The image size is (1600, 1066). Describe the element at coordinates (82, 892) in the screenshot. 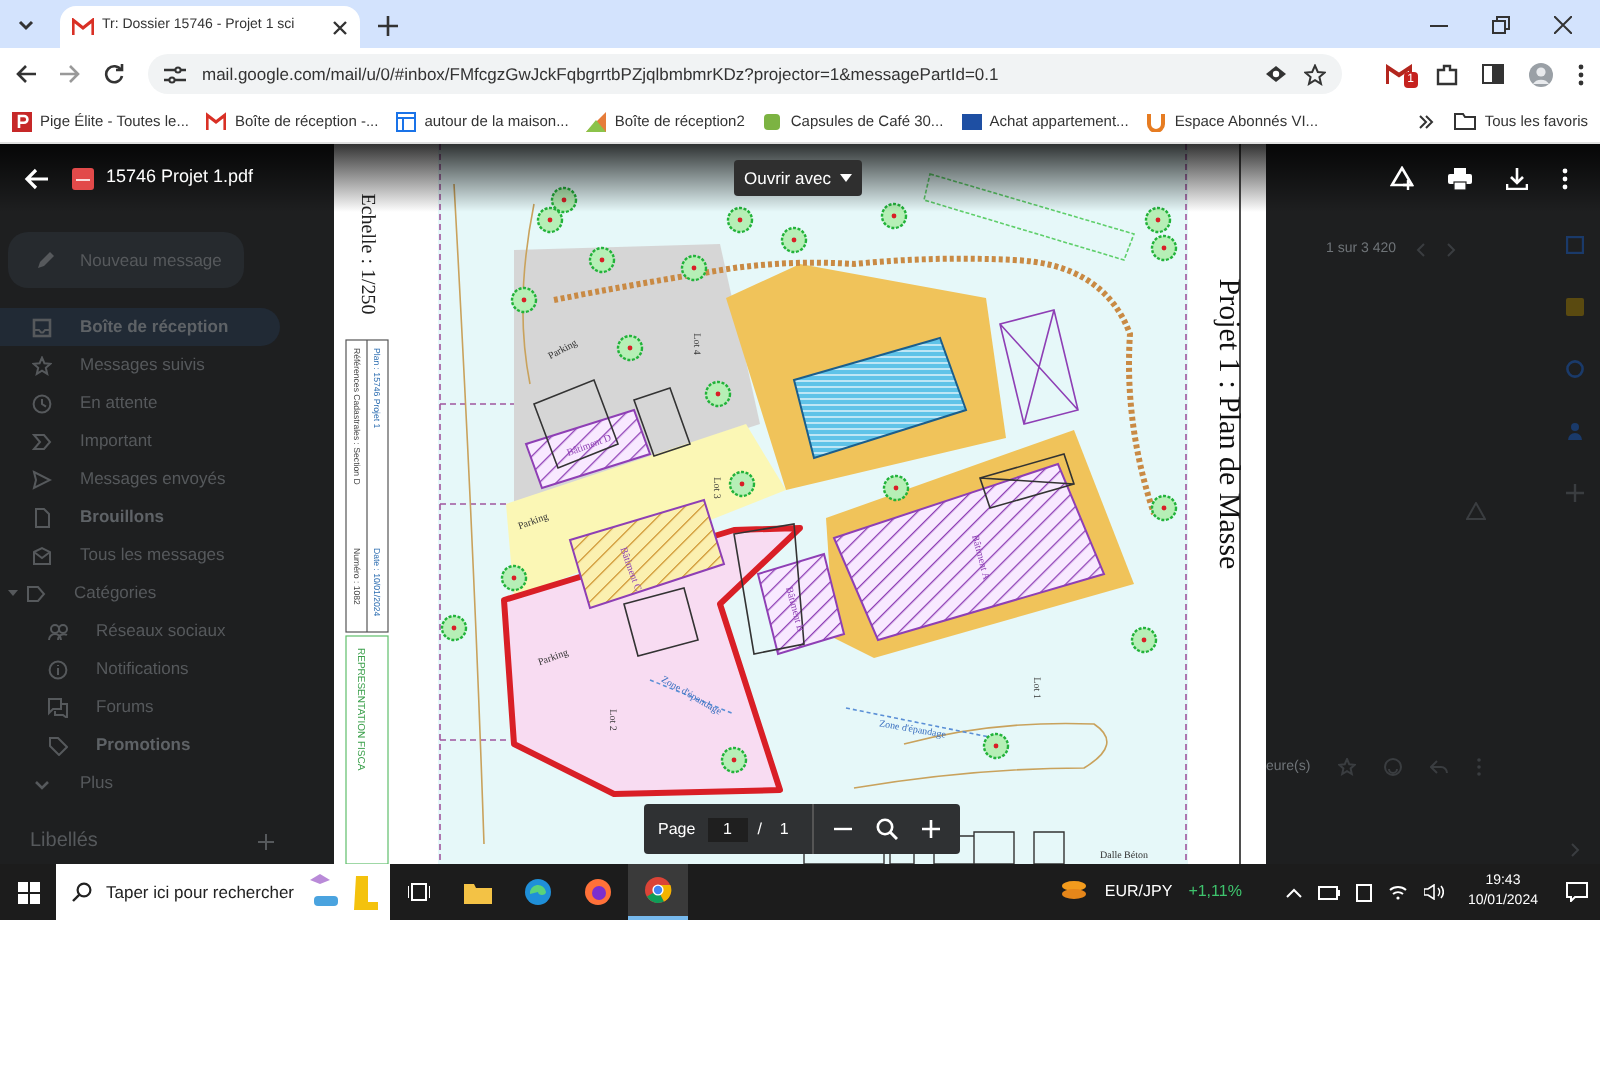

I see `search-icon` at that location.